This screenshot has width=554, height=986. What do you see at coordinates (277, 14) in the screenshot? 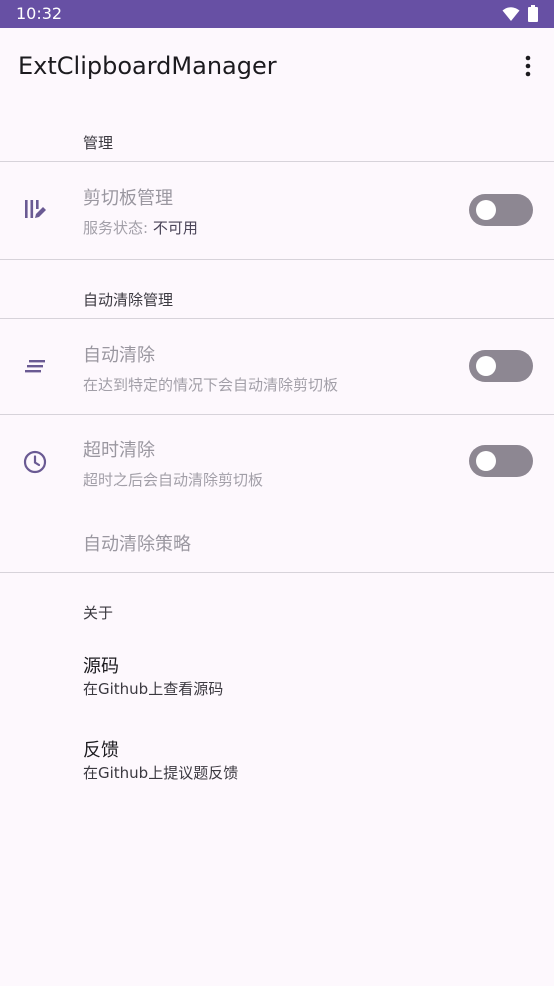
I see `status-bar: 10:32` at bounding box center [277, 14].